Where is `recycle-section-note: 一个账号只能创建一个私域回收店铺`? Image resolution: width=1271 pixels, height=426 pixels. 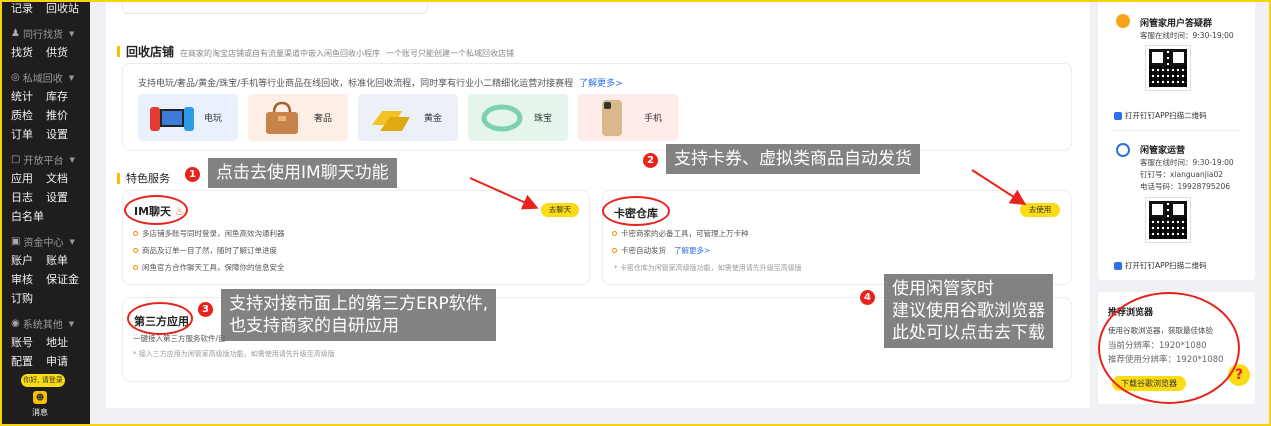 recycle-section-note: 一个账号只能创建一个私域回收店铺 is located at coordinates (450, 53).